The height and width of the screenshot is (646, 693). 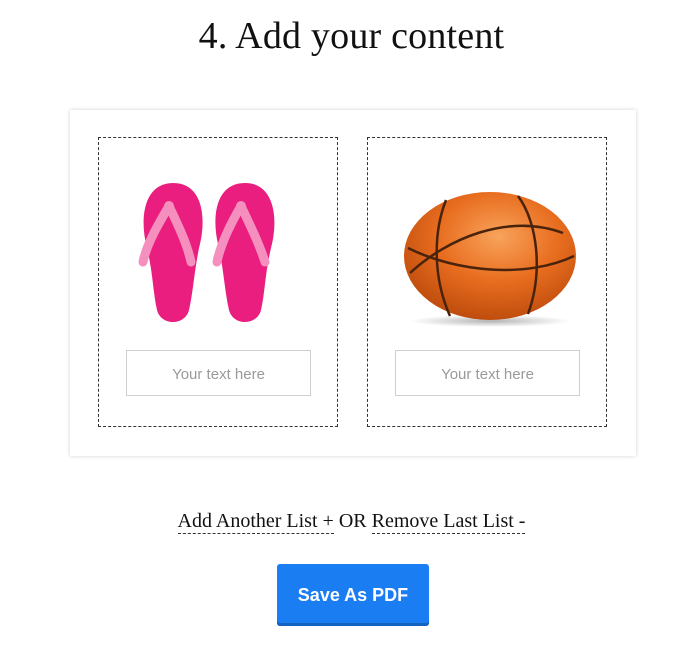 What do you see at coordinates (255, 522) in the screenshot?
I see `add-list-link: Add Another List +` at bounding box center [255, 522].